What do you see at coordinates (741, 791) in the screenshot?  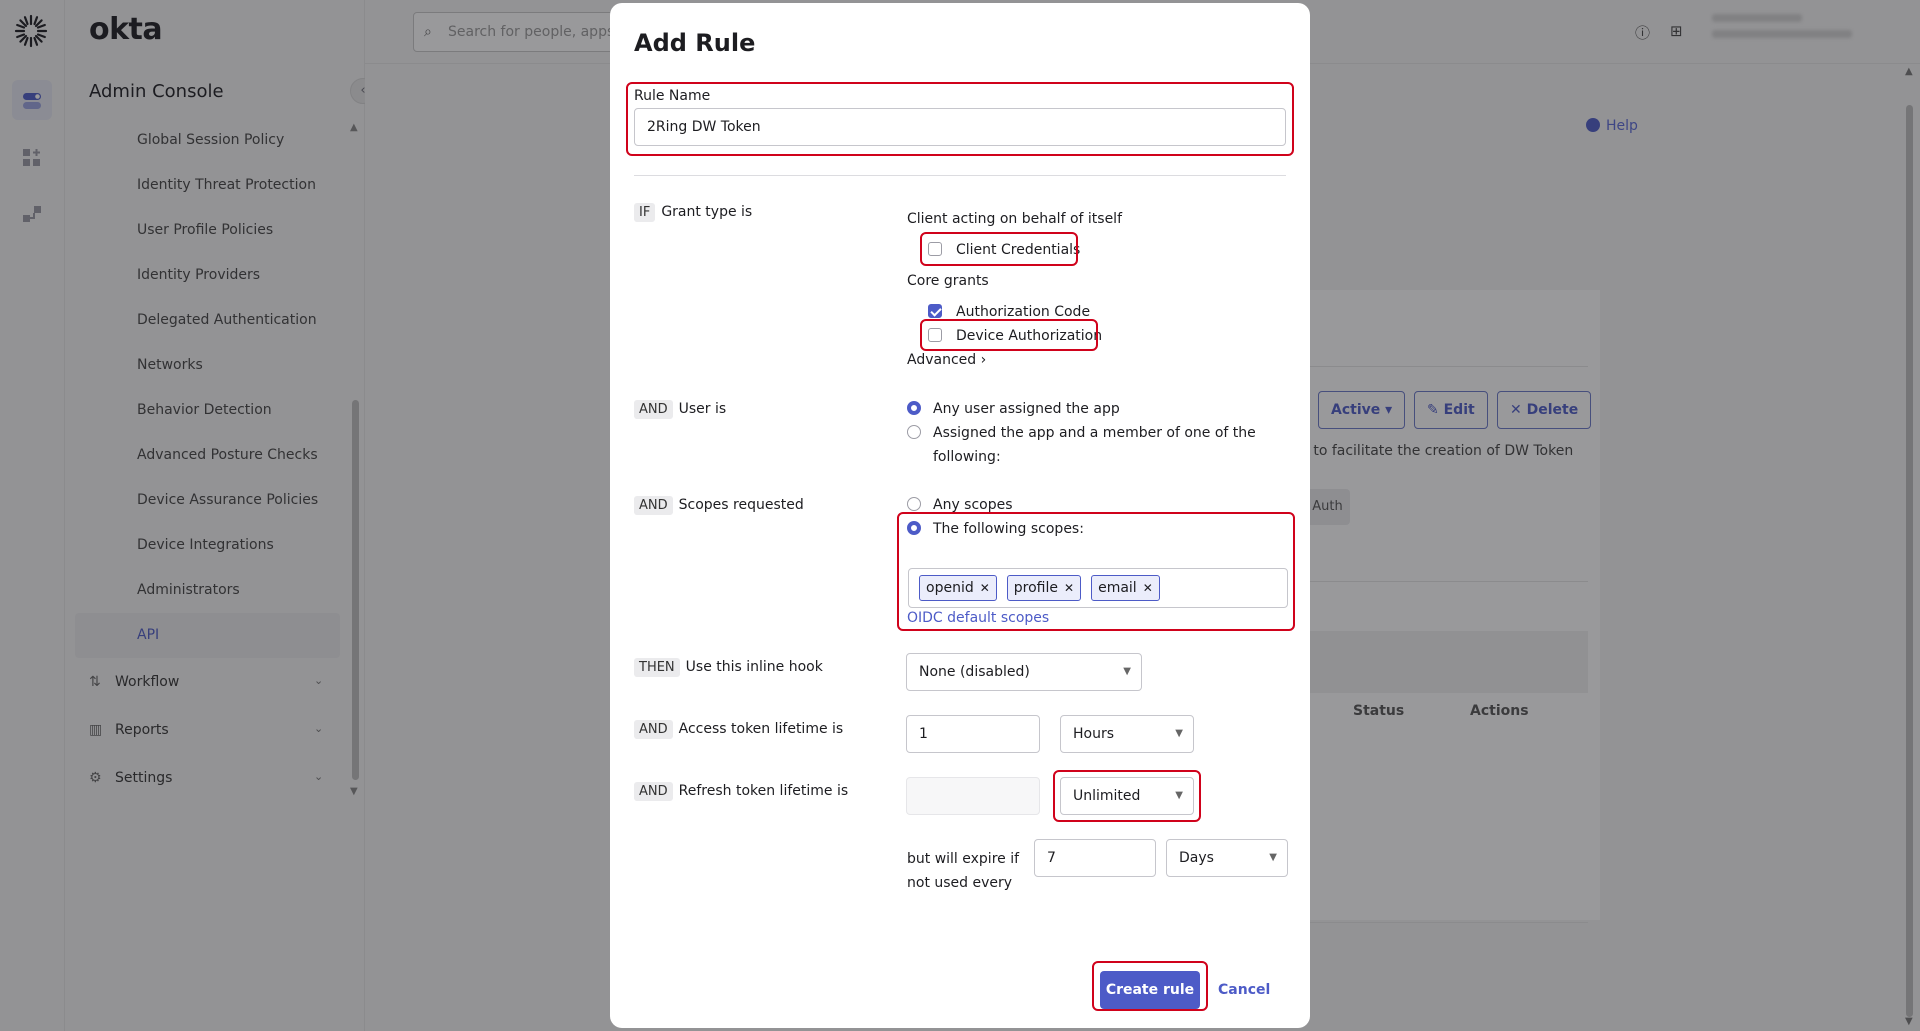 I see `refresh-token-condition: AND Refresh token lifetime is` at bounding box center [741, 791].